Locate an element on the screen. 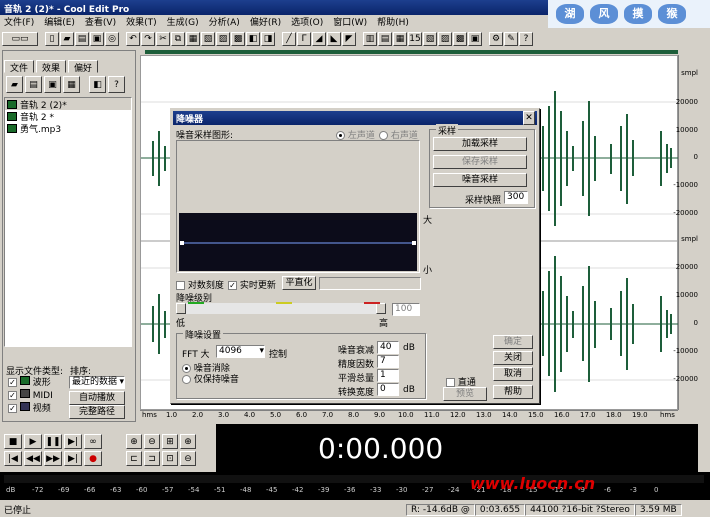  record-icon: ● is located at coordinates (93, 458).